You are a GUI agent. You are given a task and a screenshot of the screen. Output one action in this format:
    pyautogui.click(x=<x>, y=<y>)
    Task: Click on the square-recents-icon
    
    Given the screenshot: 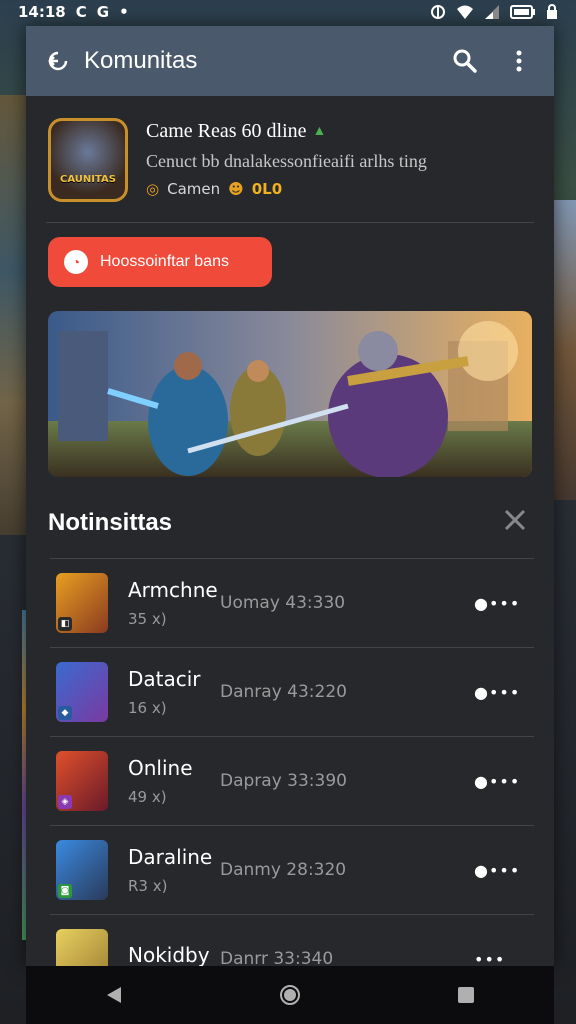 What is the action you would take?
    pyautogui.click(x=466, y=995)
    